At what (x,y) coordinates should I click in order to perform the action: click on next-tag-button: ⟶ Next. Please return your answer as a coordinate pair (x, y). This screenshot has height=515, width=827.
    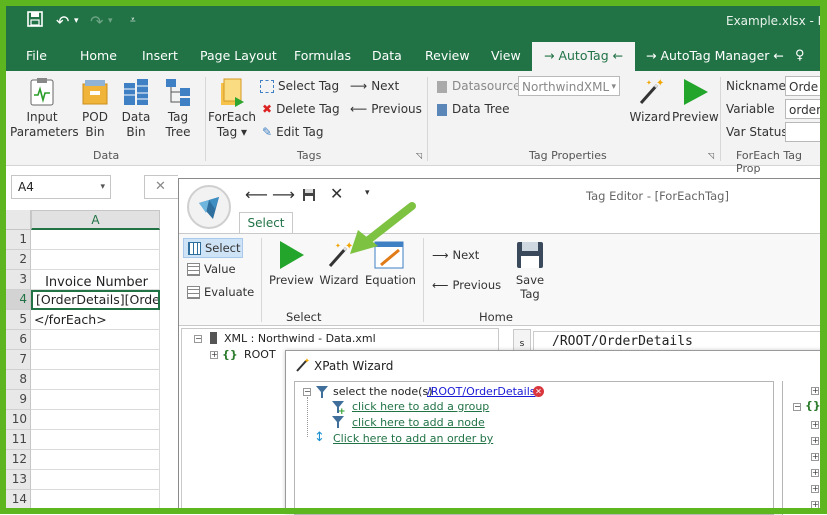
    Looking at the image, I should click on (374, 86).